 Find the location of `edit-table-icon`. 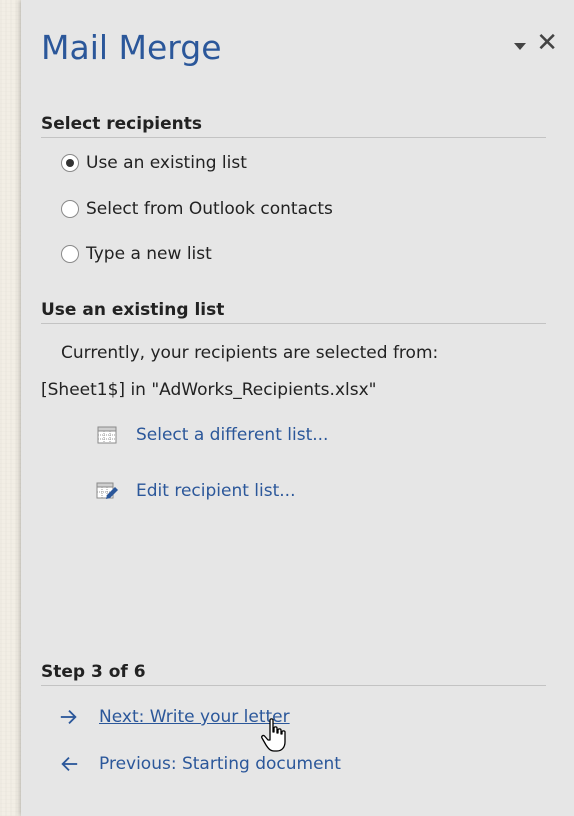

edit-table-icon is located at coordinates (107, 490).